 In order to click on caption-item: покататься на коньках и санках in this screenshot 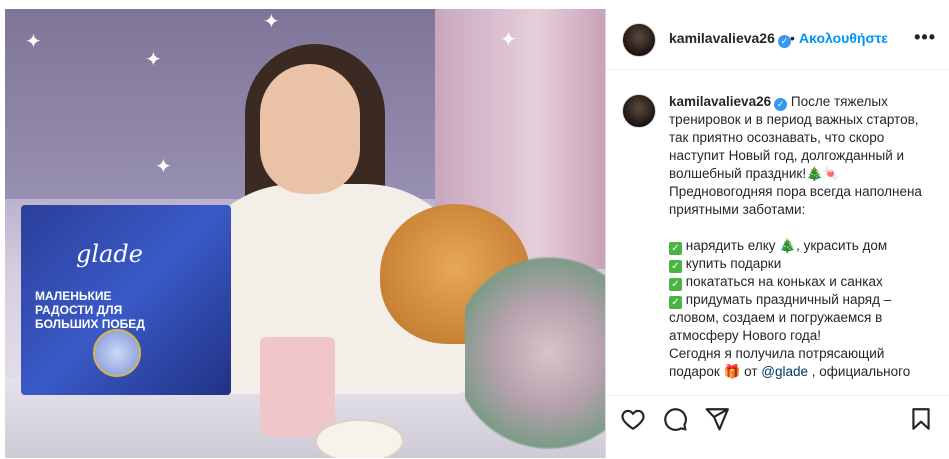, I will do `click(784, 281)`.